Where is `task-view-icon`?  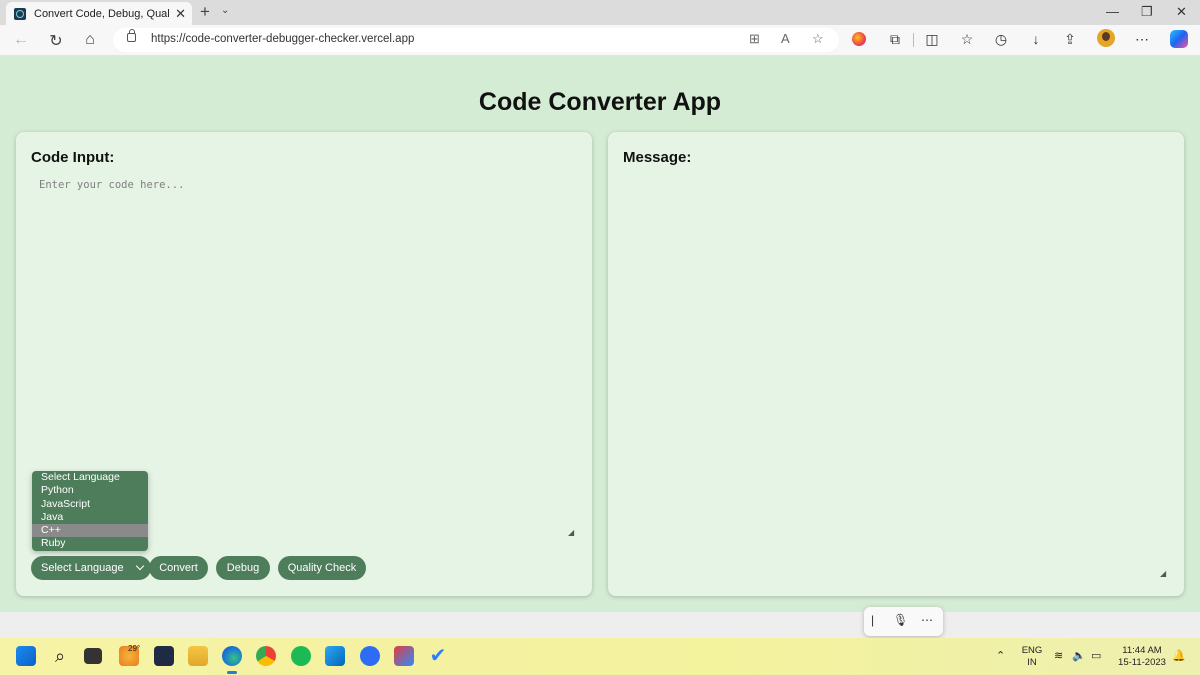
task-view-icon is located at coordinates (93, 656).